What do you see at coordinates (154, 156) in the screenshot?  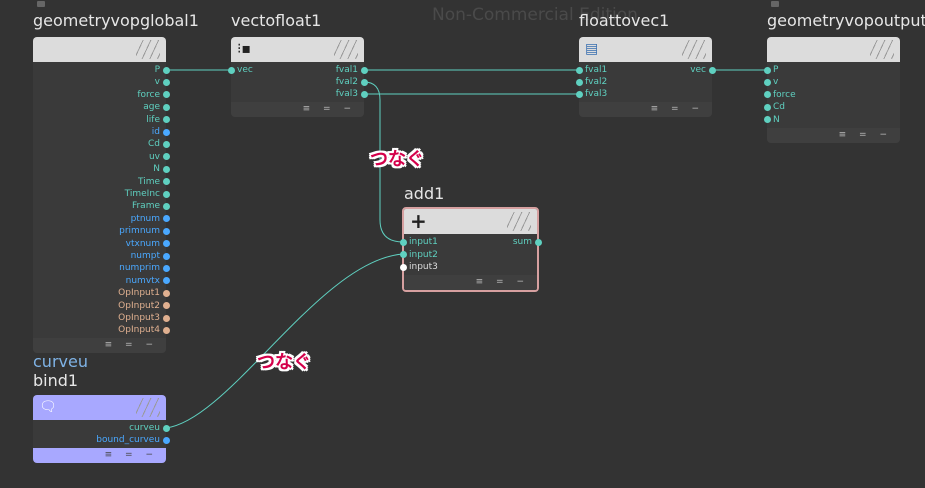 I see `port-label: uv` at bounding box center [154, 156].